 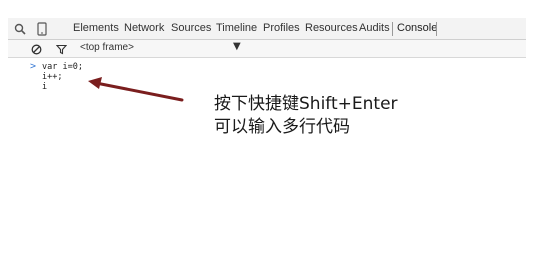 I want to click on console-input-area: var i=0; i++; i, so click(x=62, y=77).